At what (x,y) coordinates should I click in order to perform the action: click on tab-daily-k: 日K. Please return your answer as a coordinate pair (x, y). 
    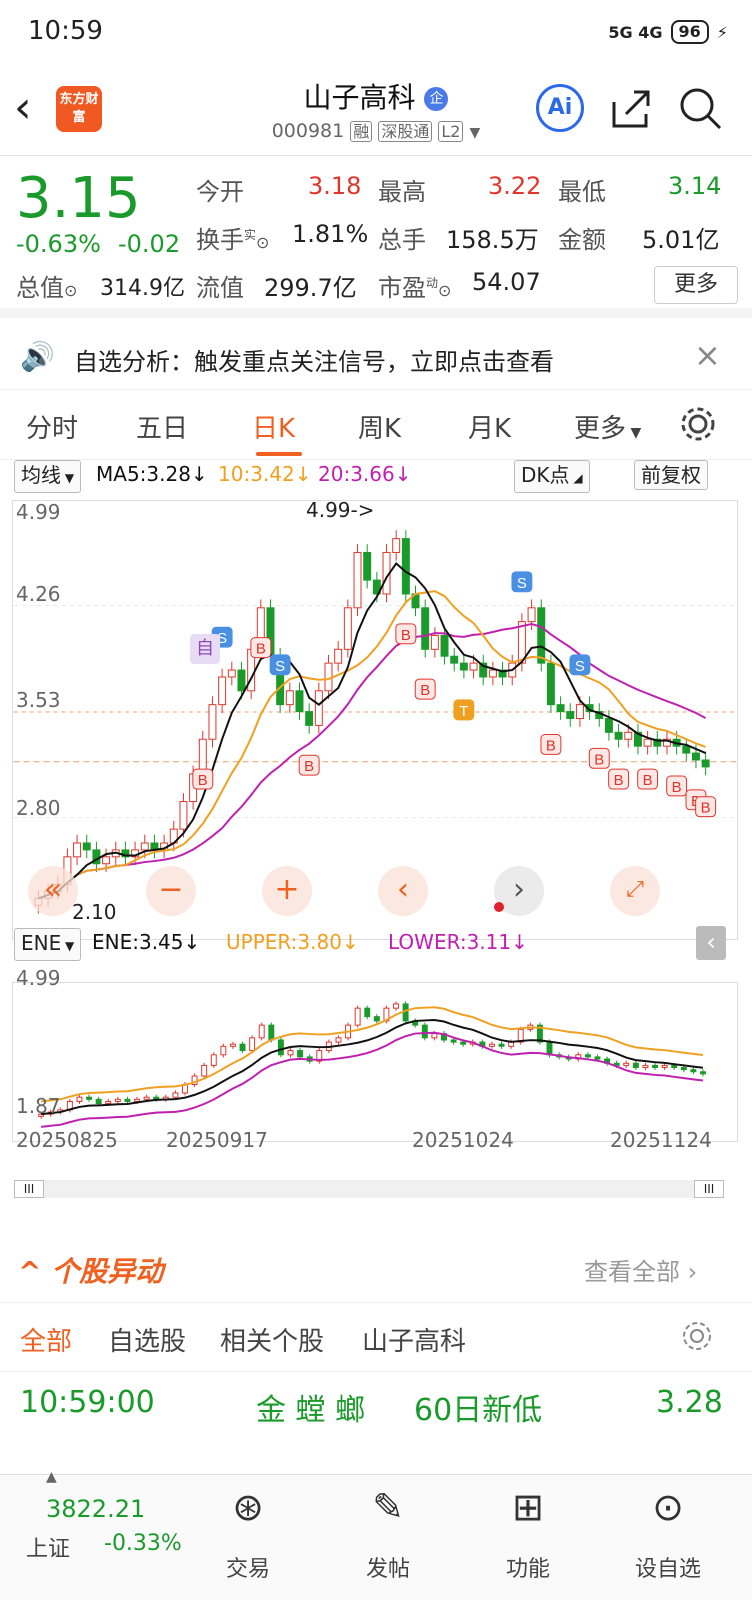
    Looking at the image, I should click on (273, 426).